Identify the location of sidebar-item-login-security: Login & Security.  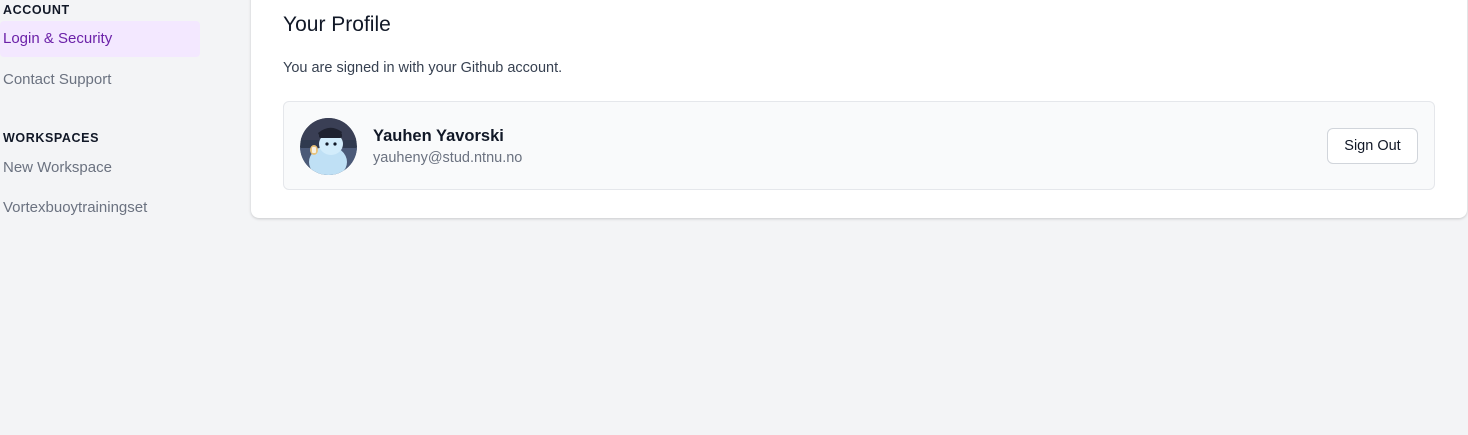
(100, 39).